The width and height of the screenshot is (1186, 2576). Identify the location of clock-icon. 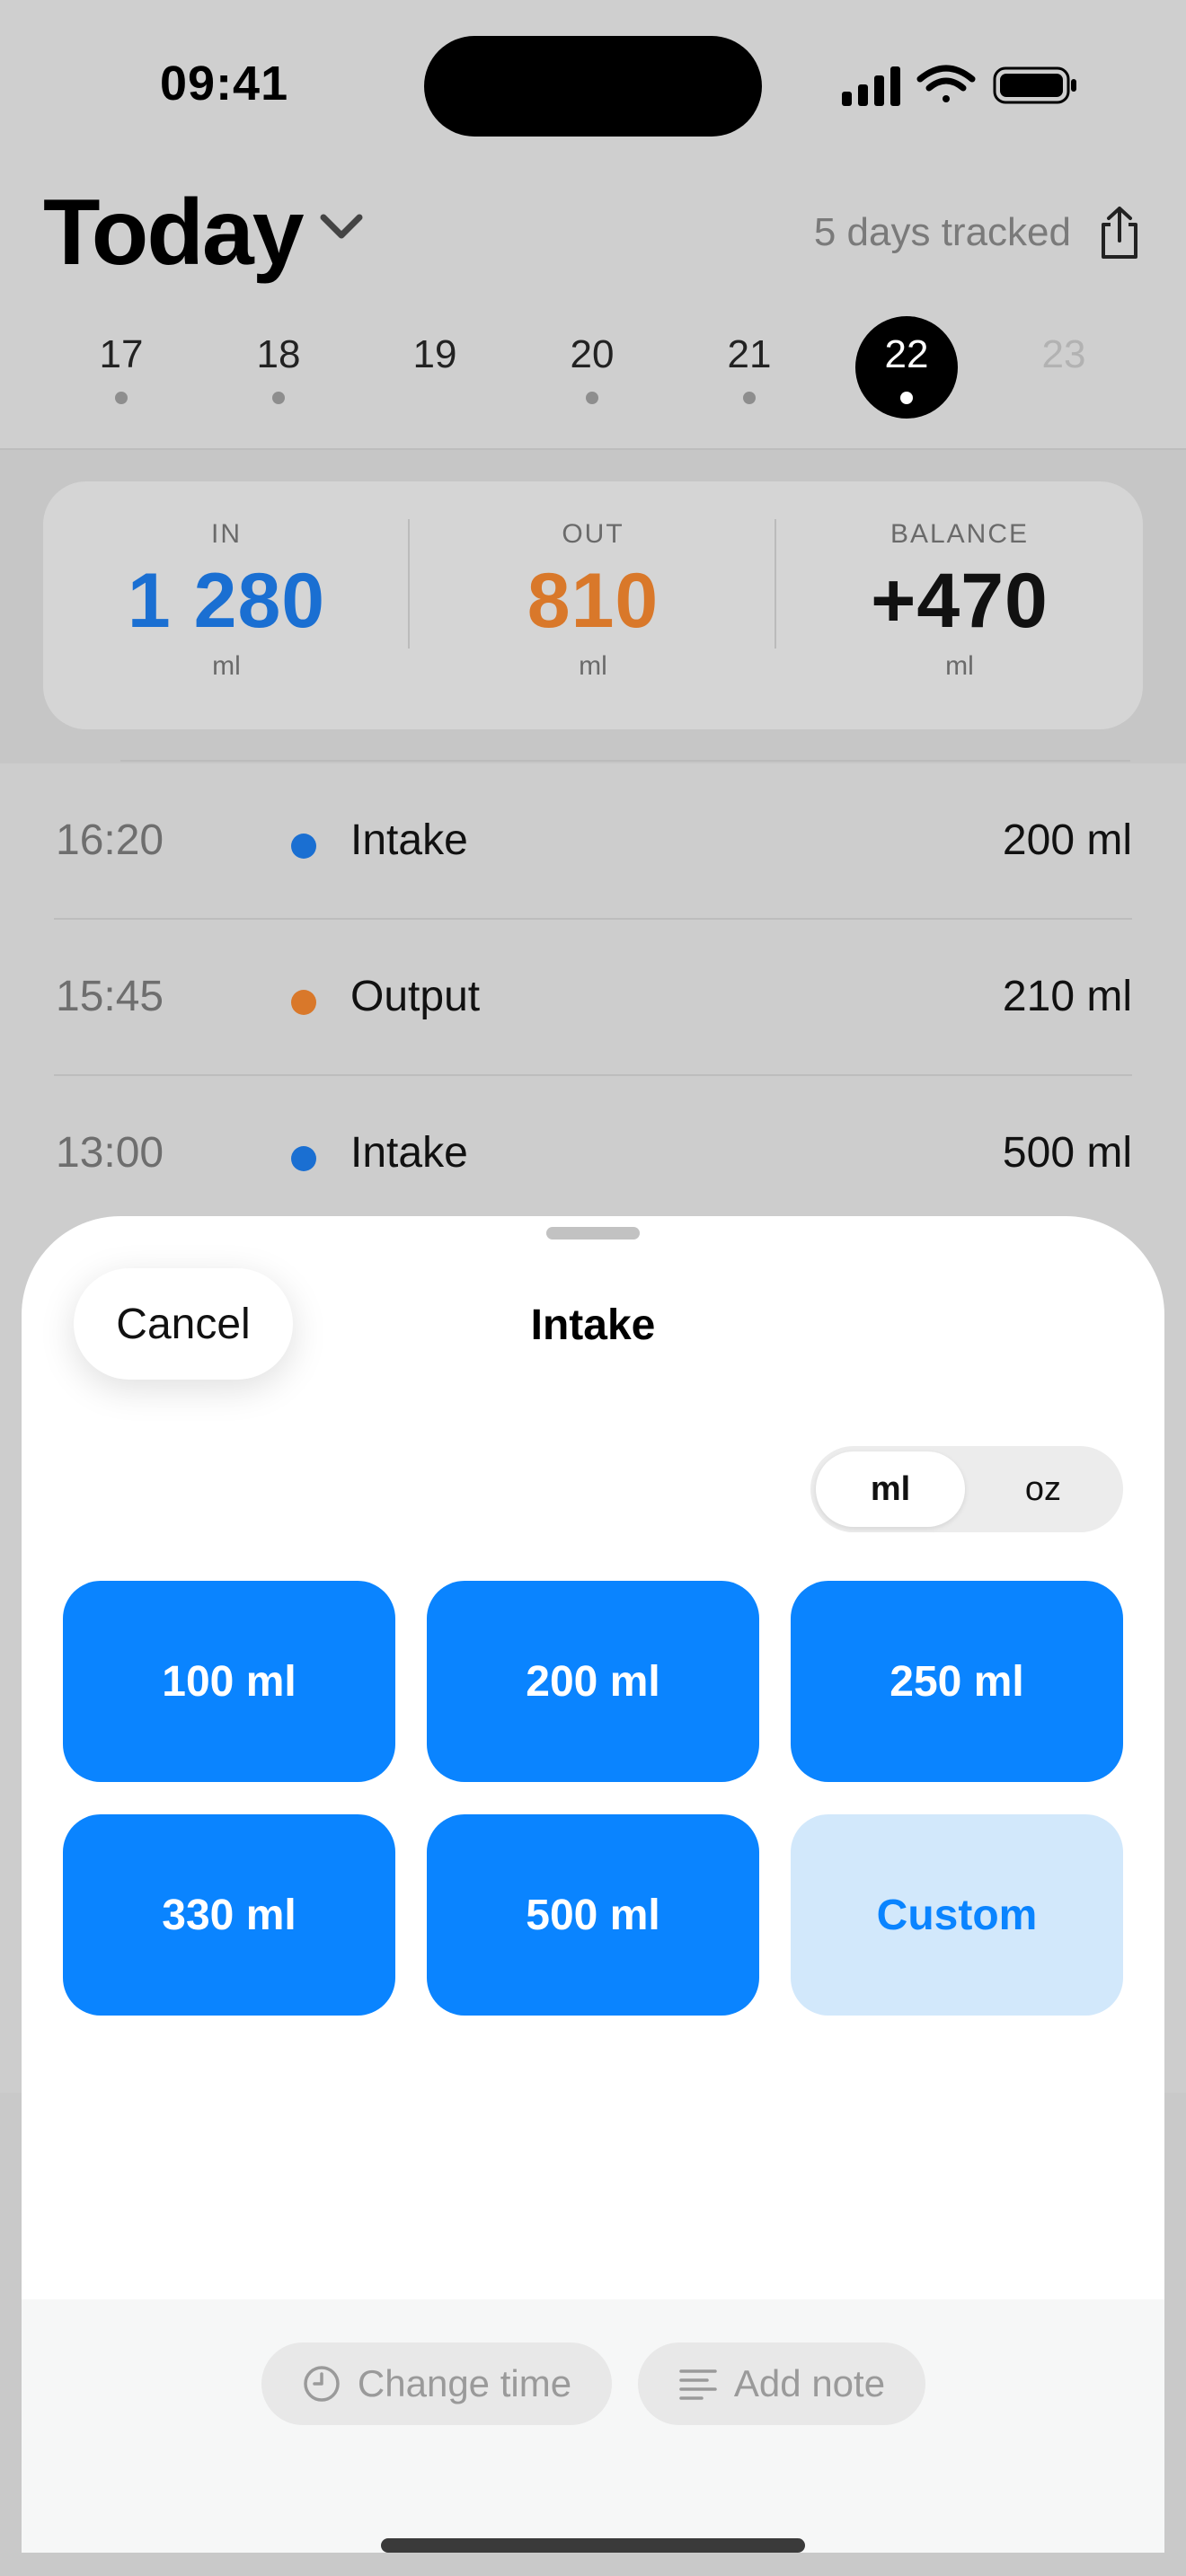
(322, 2384).